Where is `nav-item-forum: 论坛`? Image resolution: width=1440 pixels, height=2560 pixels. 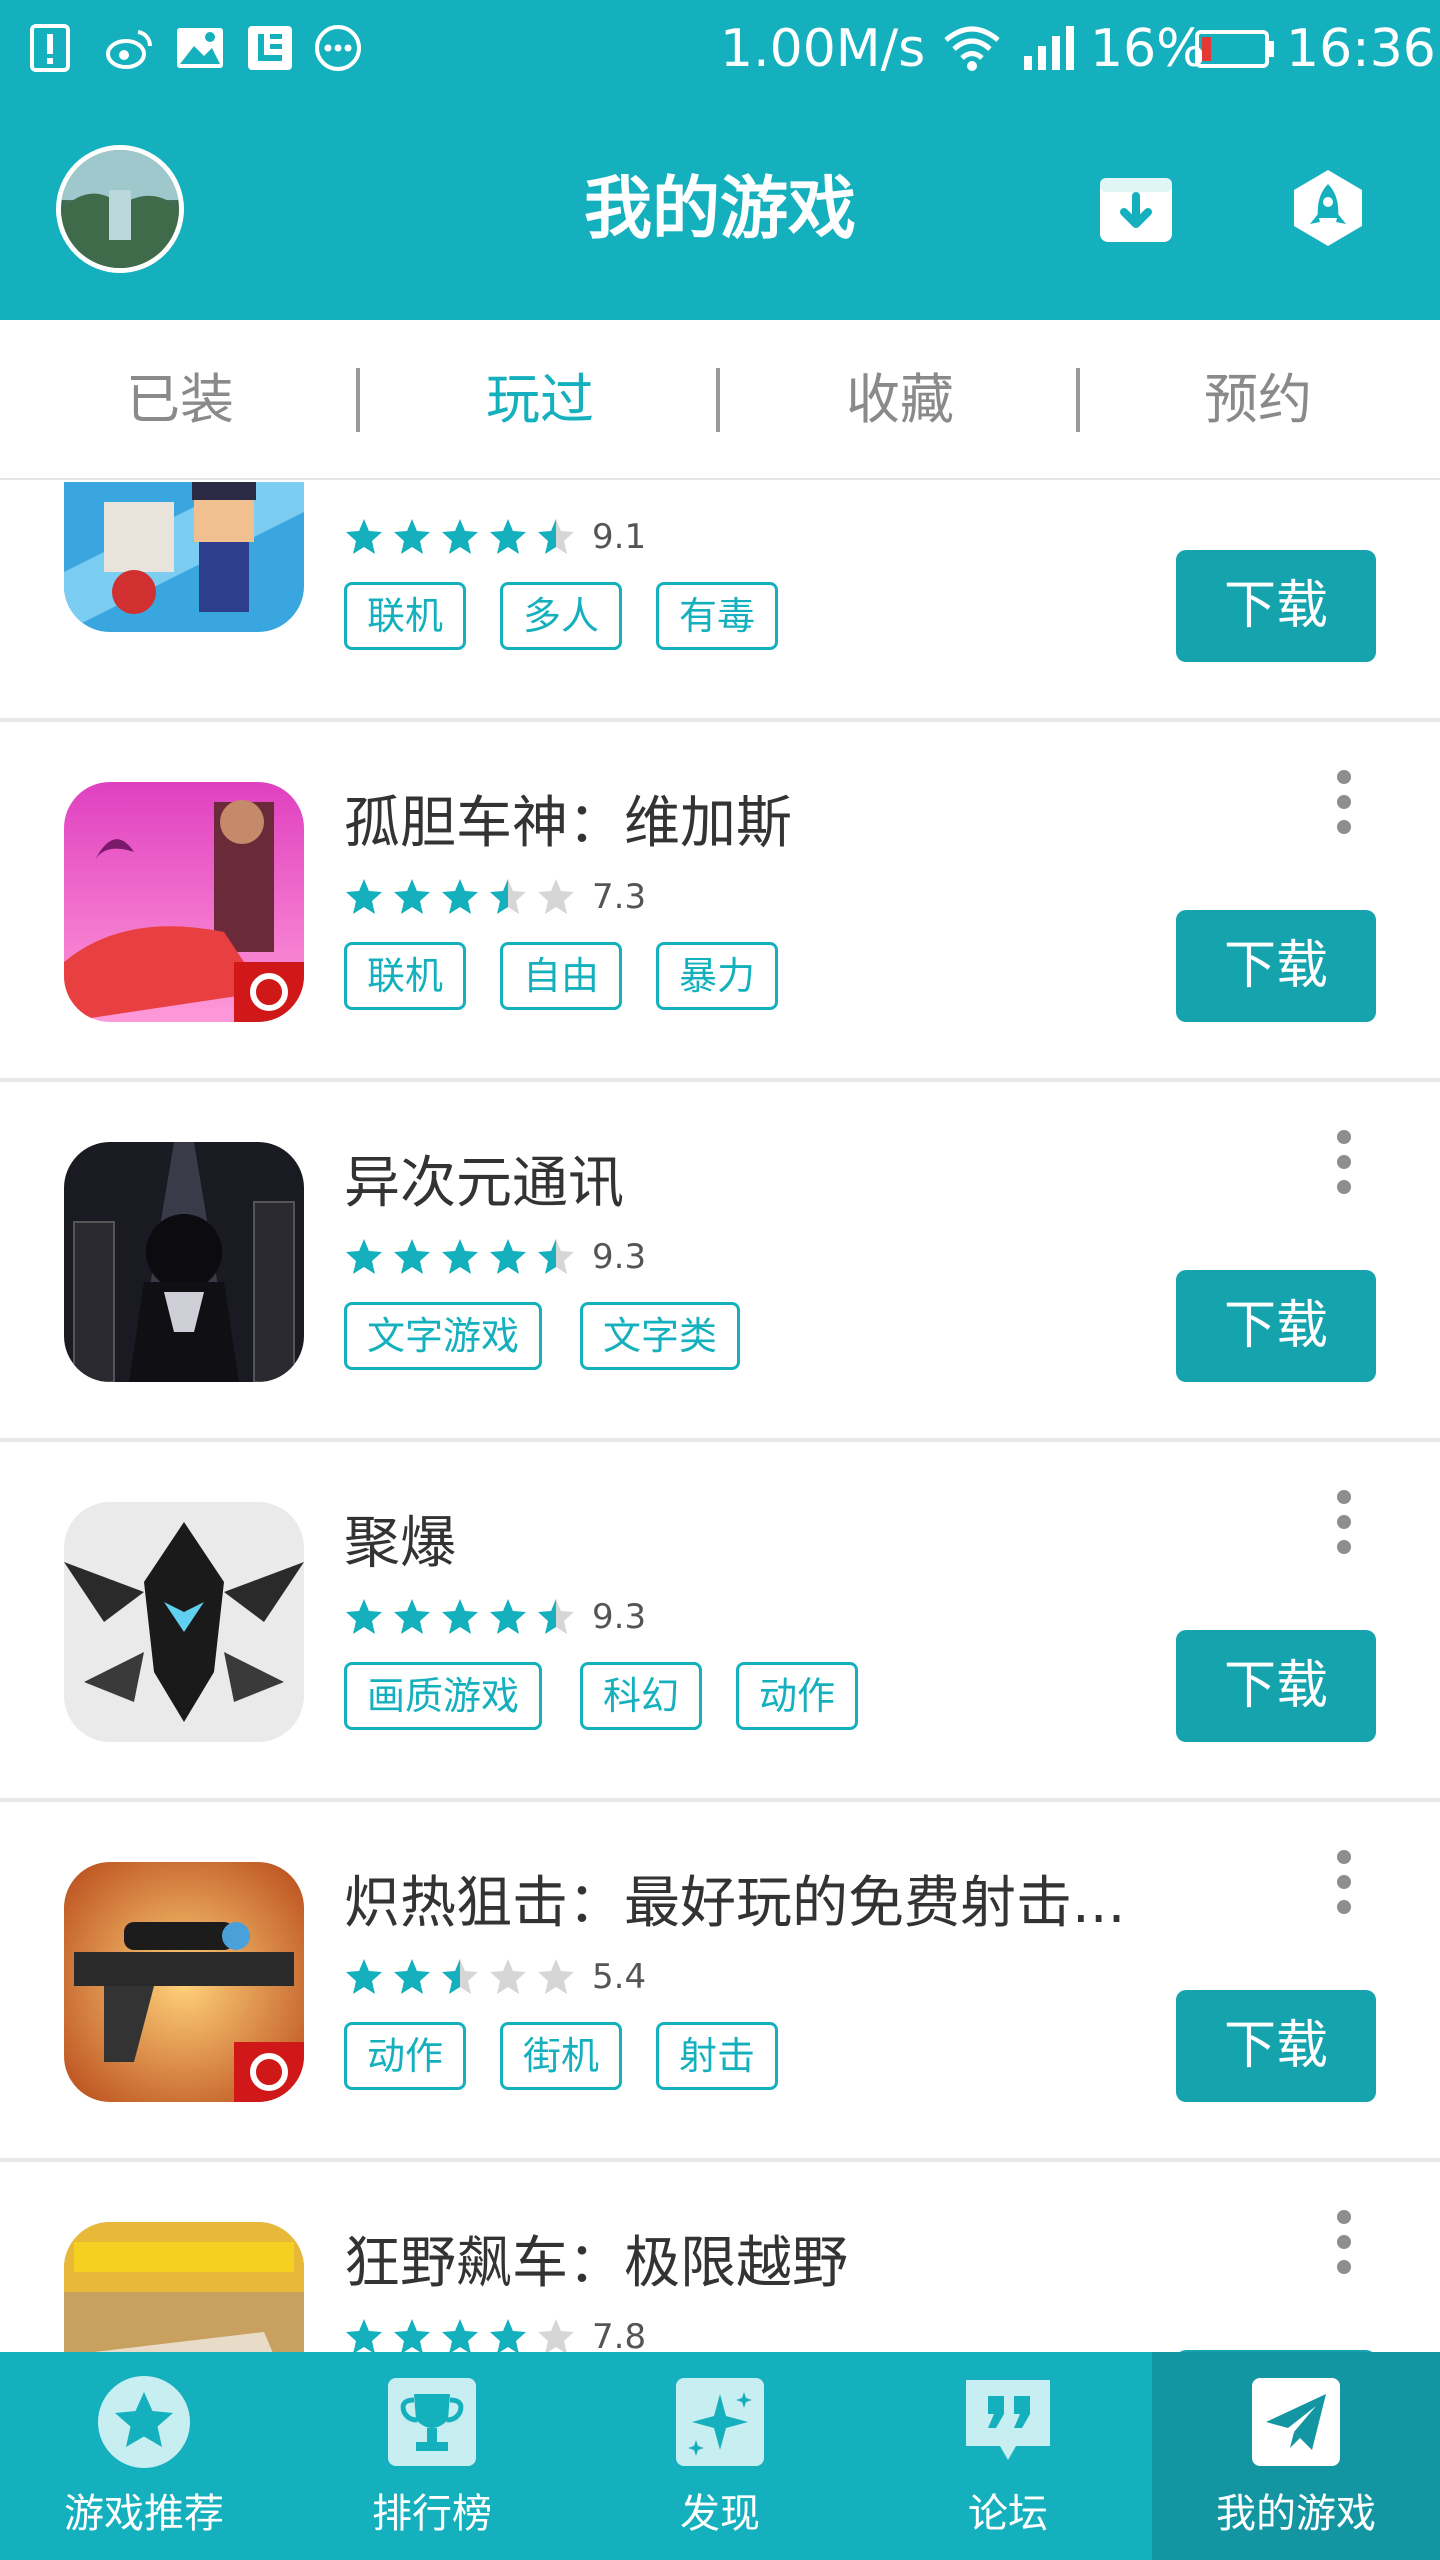 nav-item-forum: 论坛 is located at coordinates (1008, 2456).